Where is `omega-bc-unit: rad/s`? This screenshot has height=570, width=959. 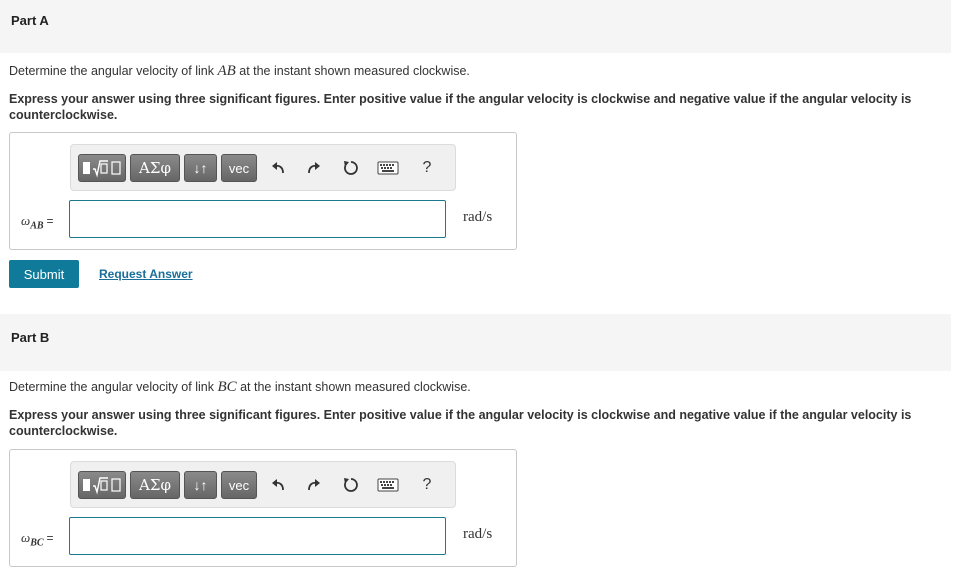 omega-bc-unit: rad/s is located at coordinates (478, 534).